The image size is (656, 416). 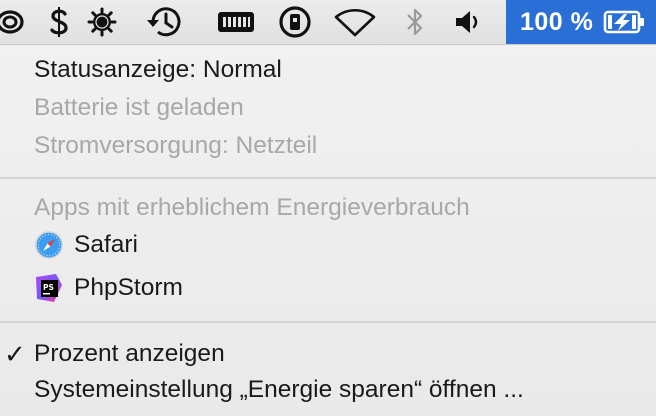 What do you see at coordinates (557, 21) in the screenshot?
I see `battery-percent: 100 %` at bounding box center [557, 21].